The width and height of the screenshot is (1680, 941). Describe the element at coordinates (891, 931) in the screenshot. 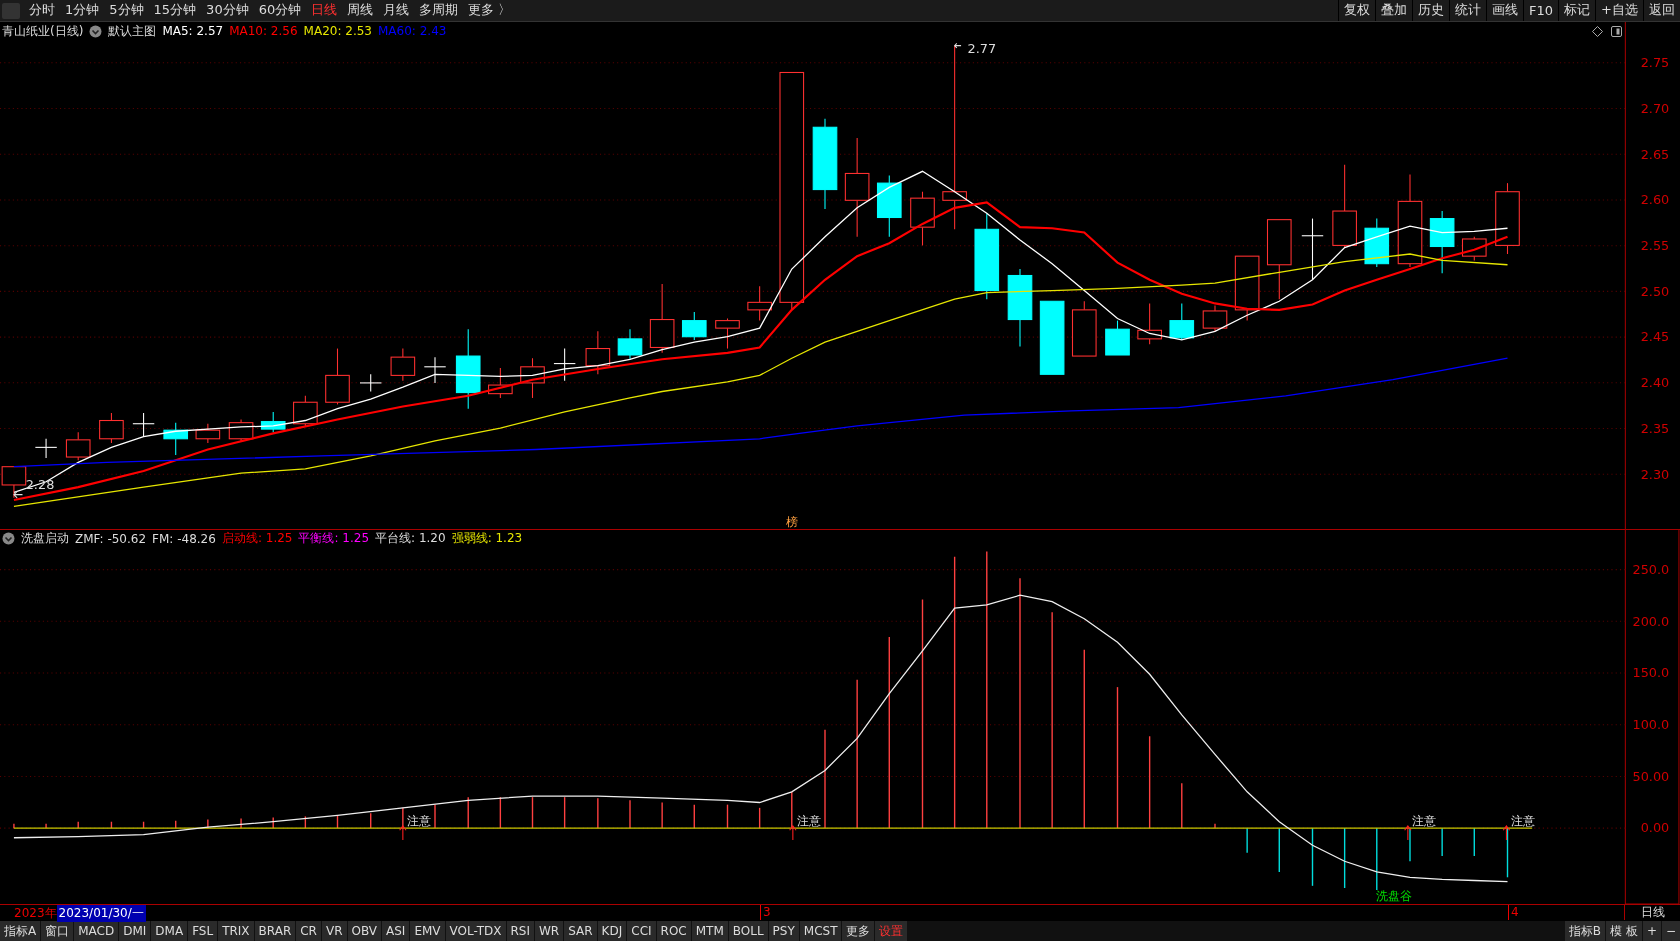

I see `settings-tab: 设置` at that location.